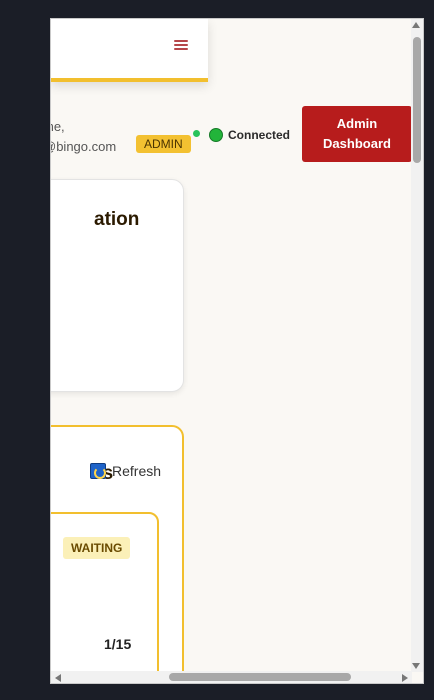 The image size is (434, 700). Describe the element at coordinates (118, 644) in the screenshot. I see `player-count: 1/15` at that location.